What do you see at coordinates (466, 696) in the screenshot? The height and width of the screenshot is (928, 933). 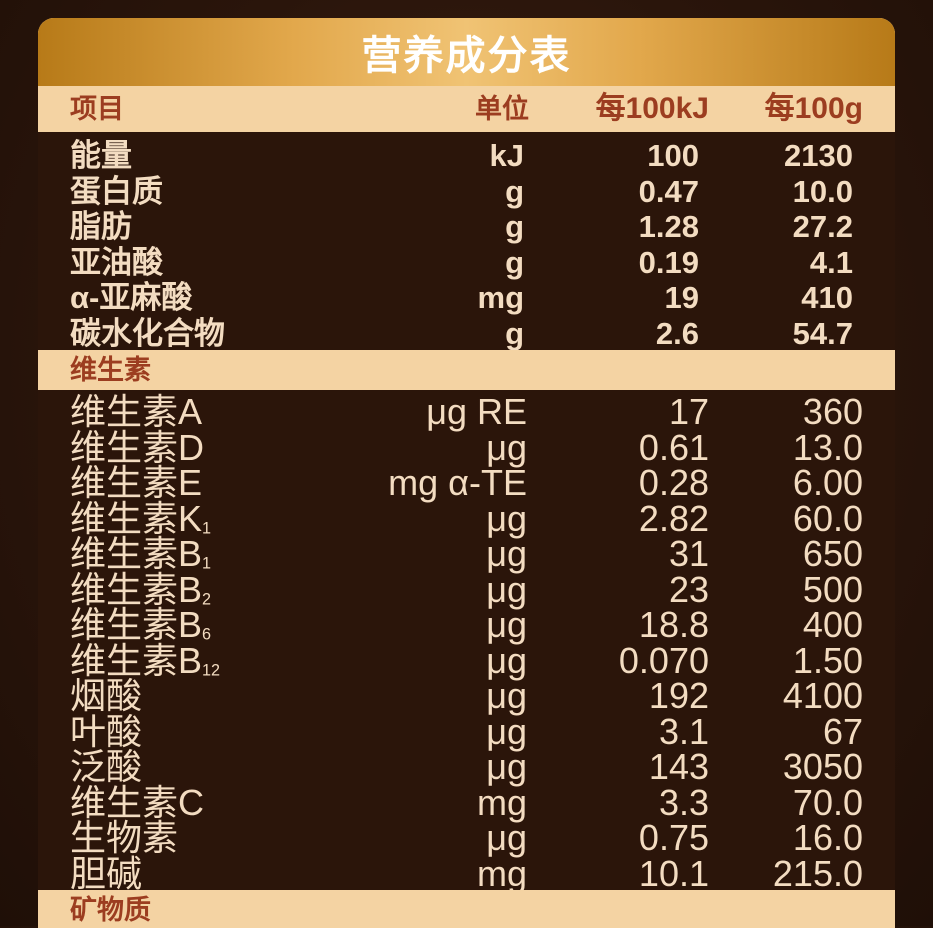 I see `table-row: 烟酸 μg 192 4100` at bounding box center [466, 696].